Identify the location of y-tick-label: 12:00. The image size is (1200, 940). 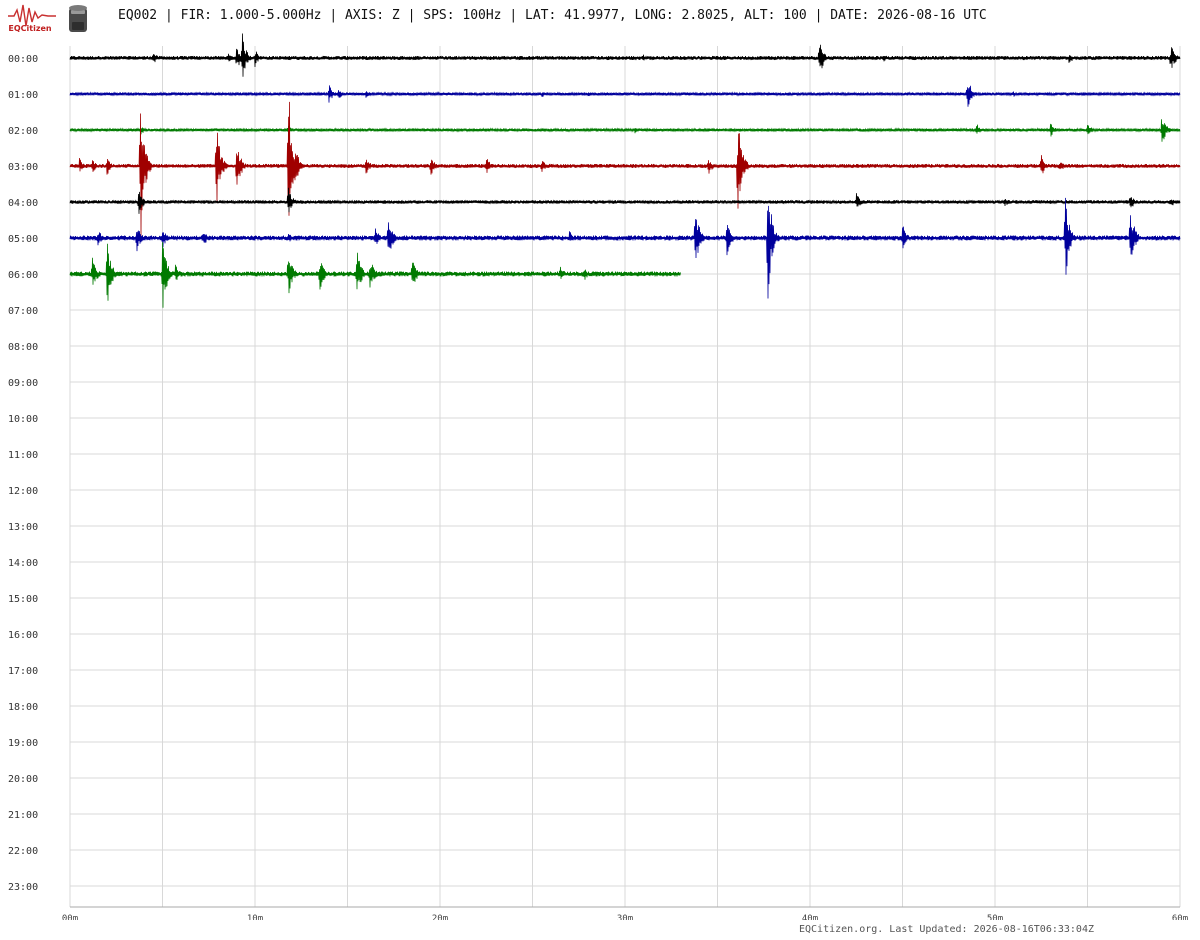
(23, 491).